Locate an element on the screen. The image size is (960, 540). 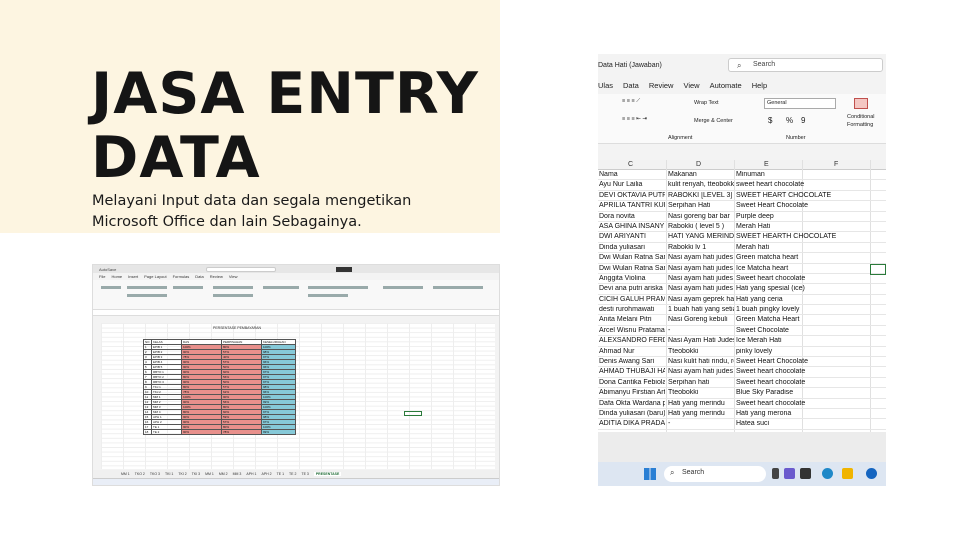
table-cell: 78% is located at coordinates (241, 432).